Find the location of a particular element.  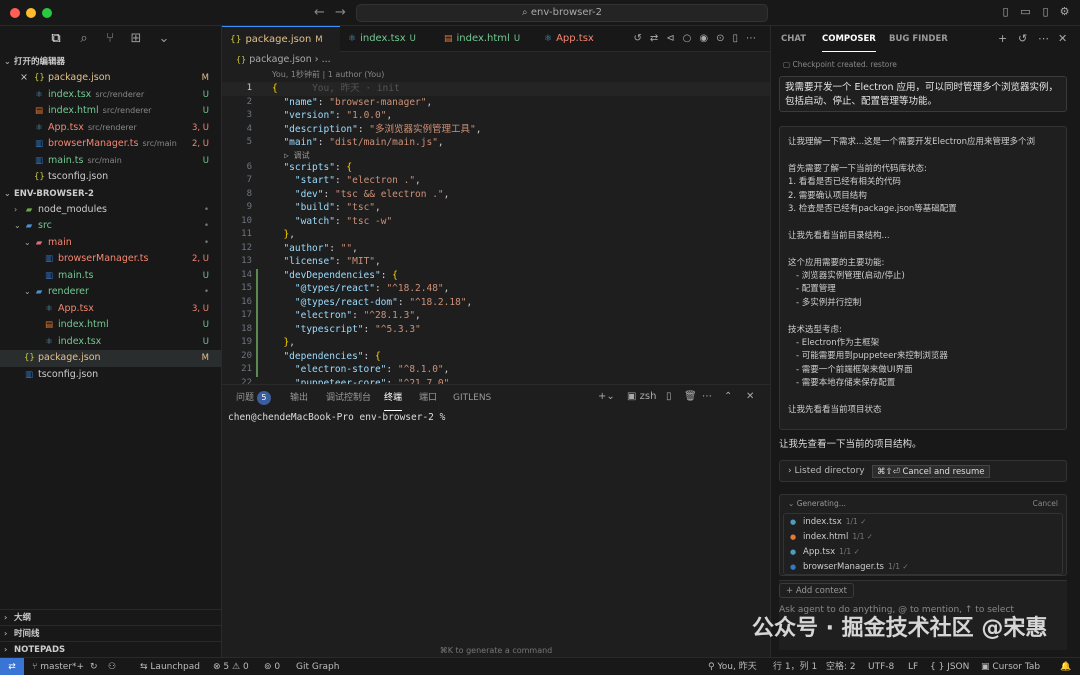

close-window-button is located at coordinates (15, 13).